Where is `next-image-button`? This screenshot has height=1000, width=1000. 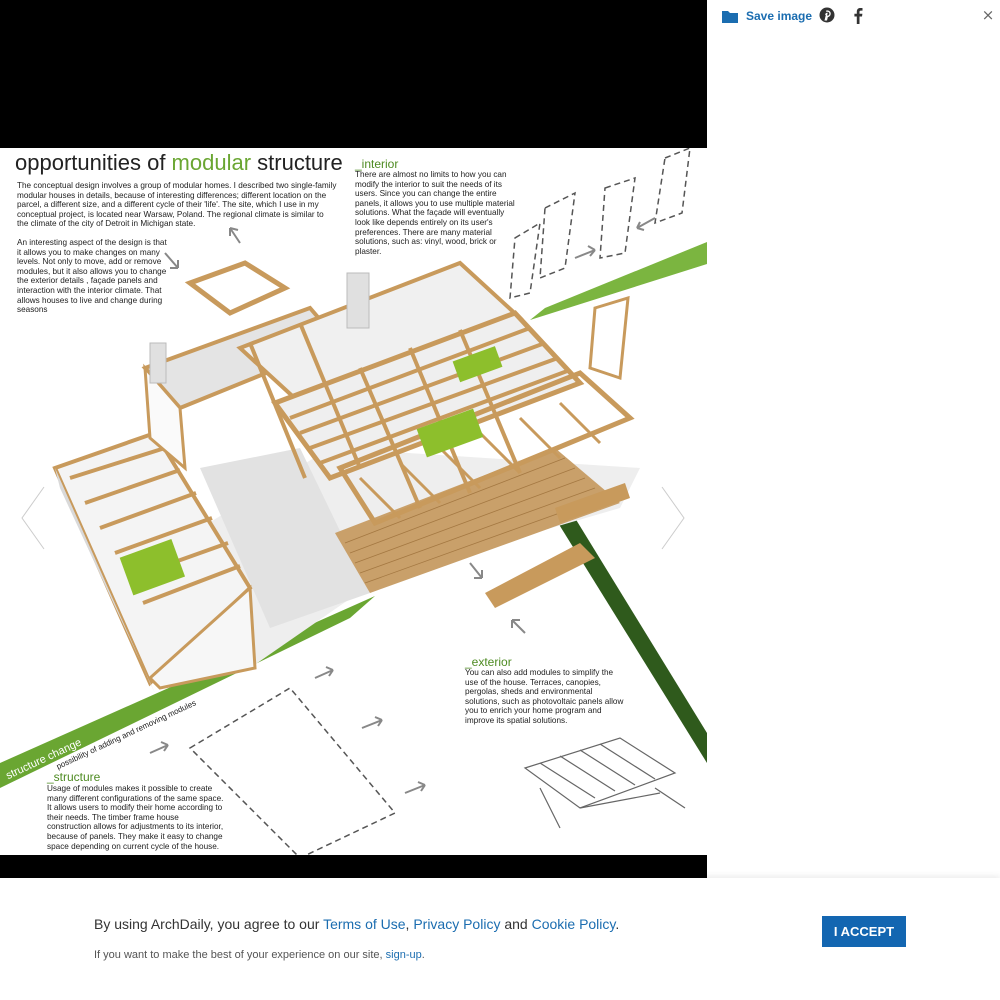 next-image-button is located at coordinates (673, 518).